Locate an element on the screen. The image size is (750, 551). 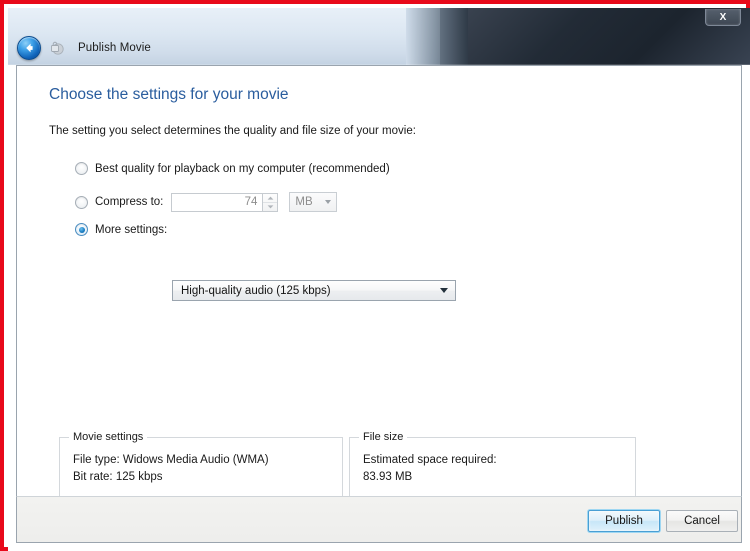
window-titlebar: Publish Movie X is located at coordinates (379, 36).